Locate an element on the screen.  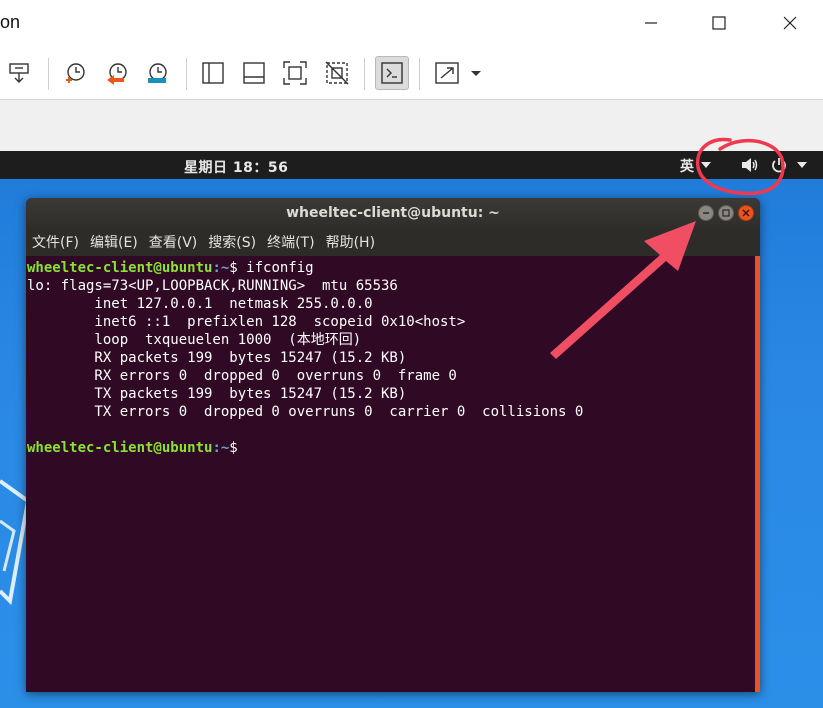
menu-terminal: 终端(T) is located at coordinates (290, 242).